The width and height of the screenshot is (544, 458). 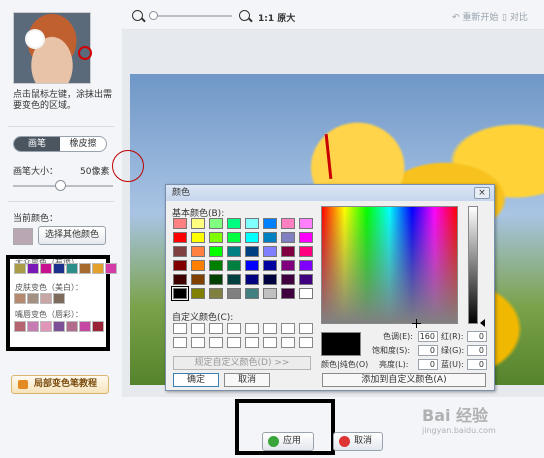 I want to click on zoom-in-icon, so click(x=244, y=15).